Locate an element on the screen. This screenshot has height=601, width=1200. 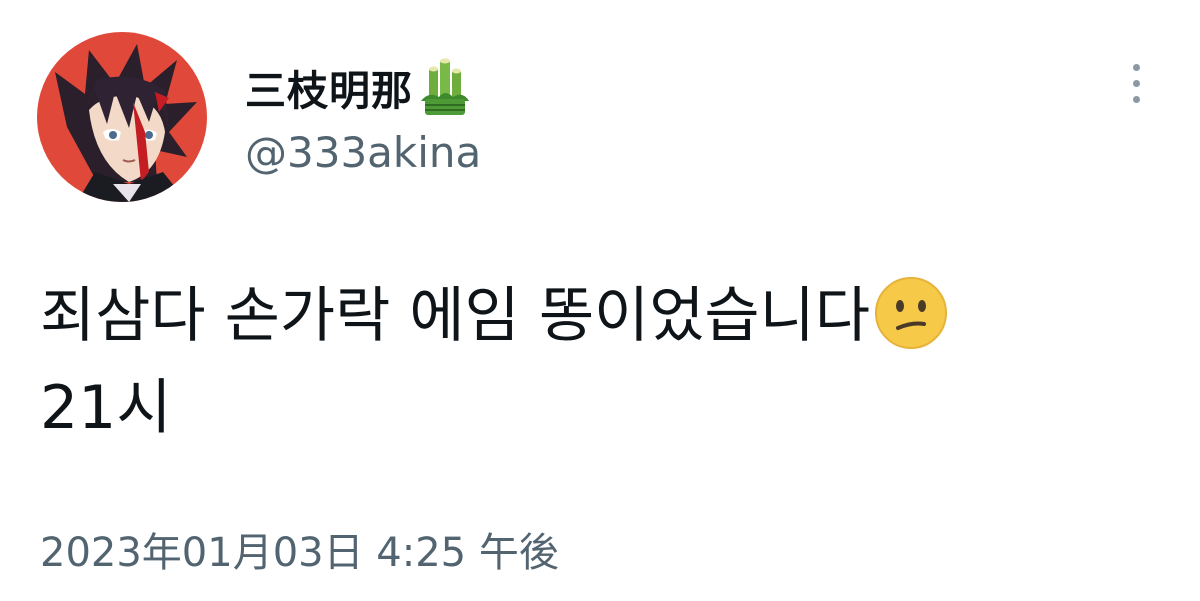
tweet-line-1: 죄삼다 손가락 에임 똥이었습니다 is located at coordinates (610, 316).